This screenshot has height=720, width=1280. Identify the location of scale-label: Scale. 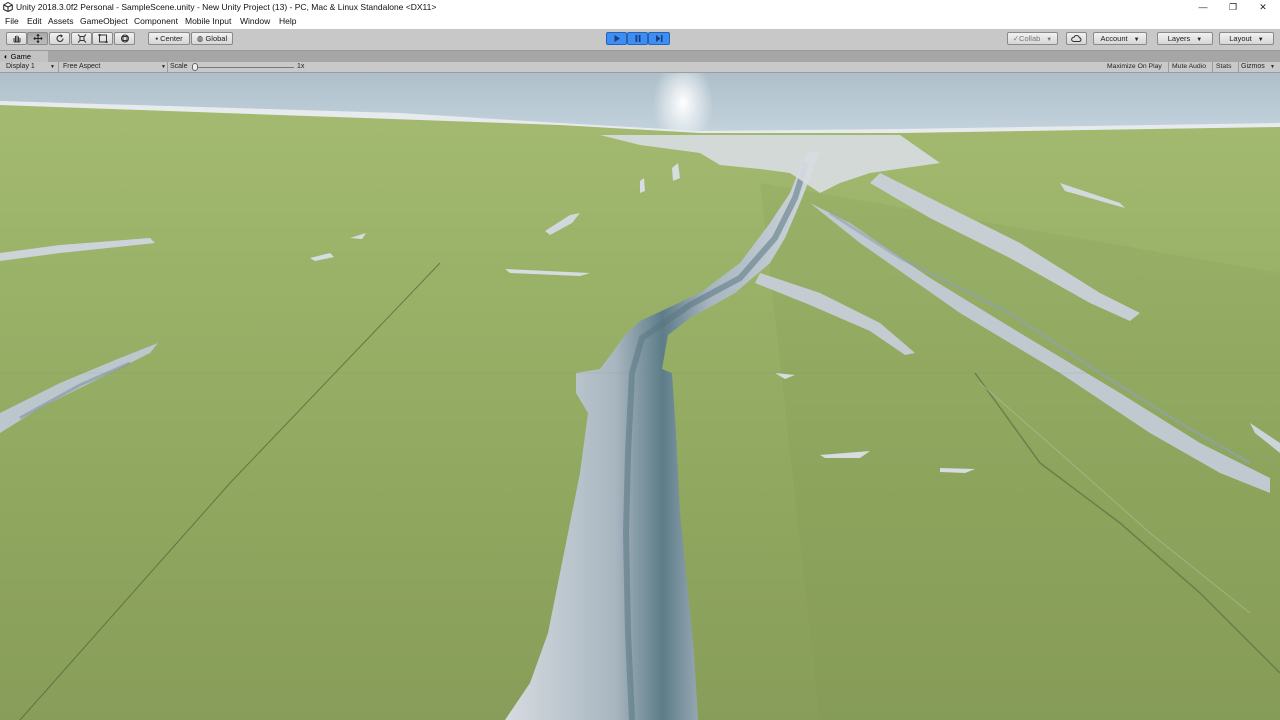
(179, 66).